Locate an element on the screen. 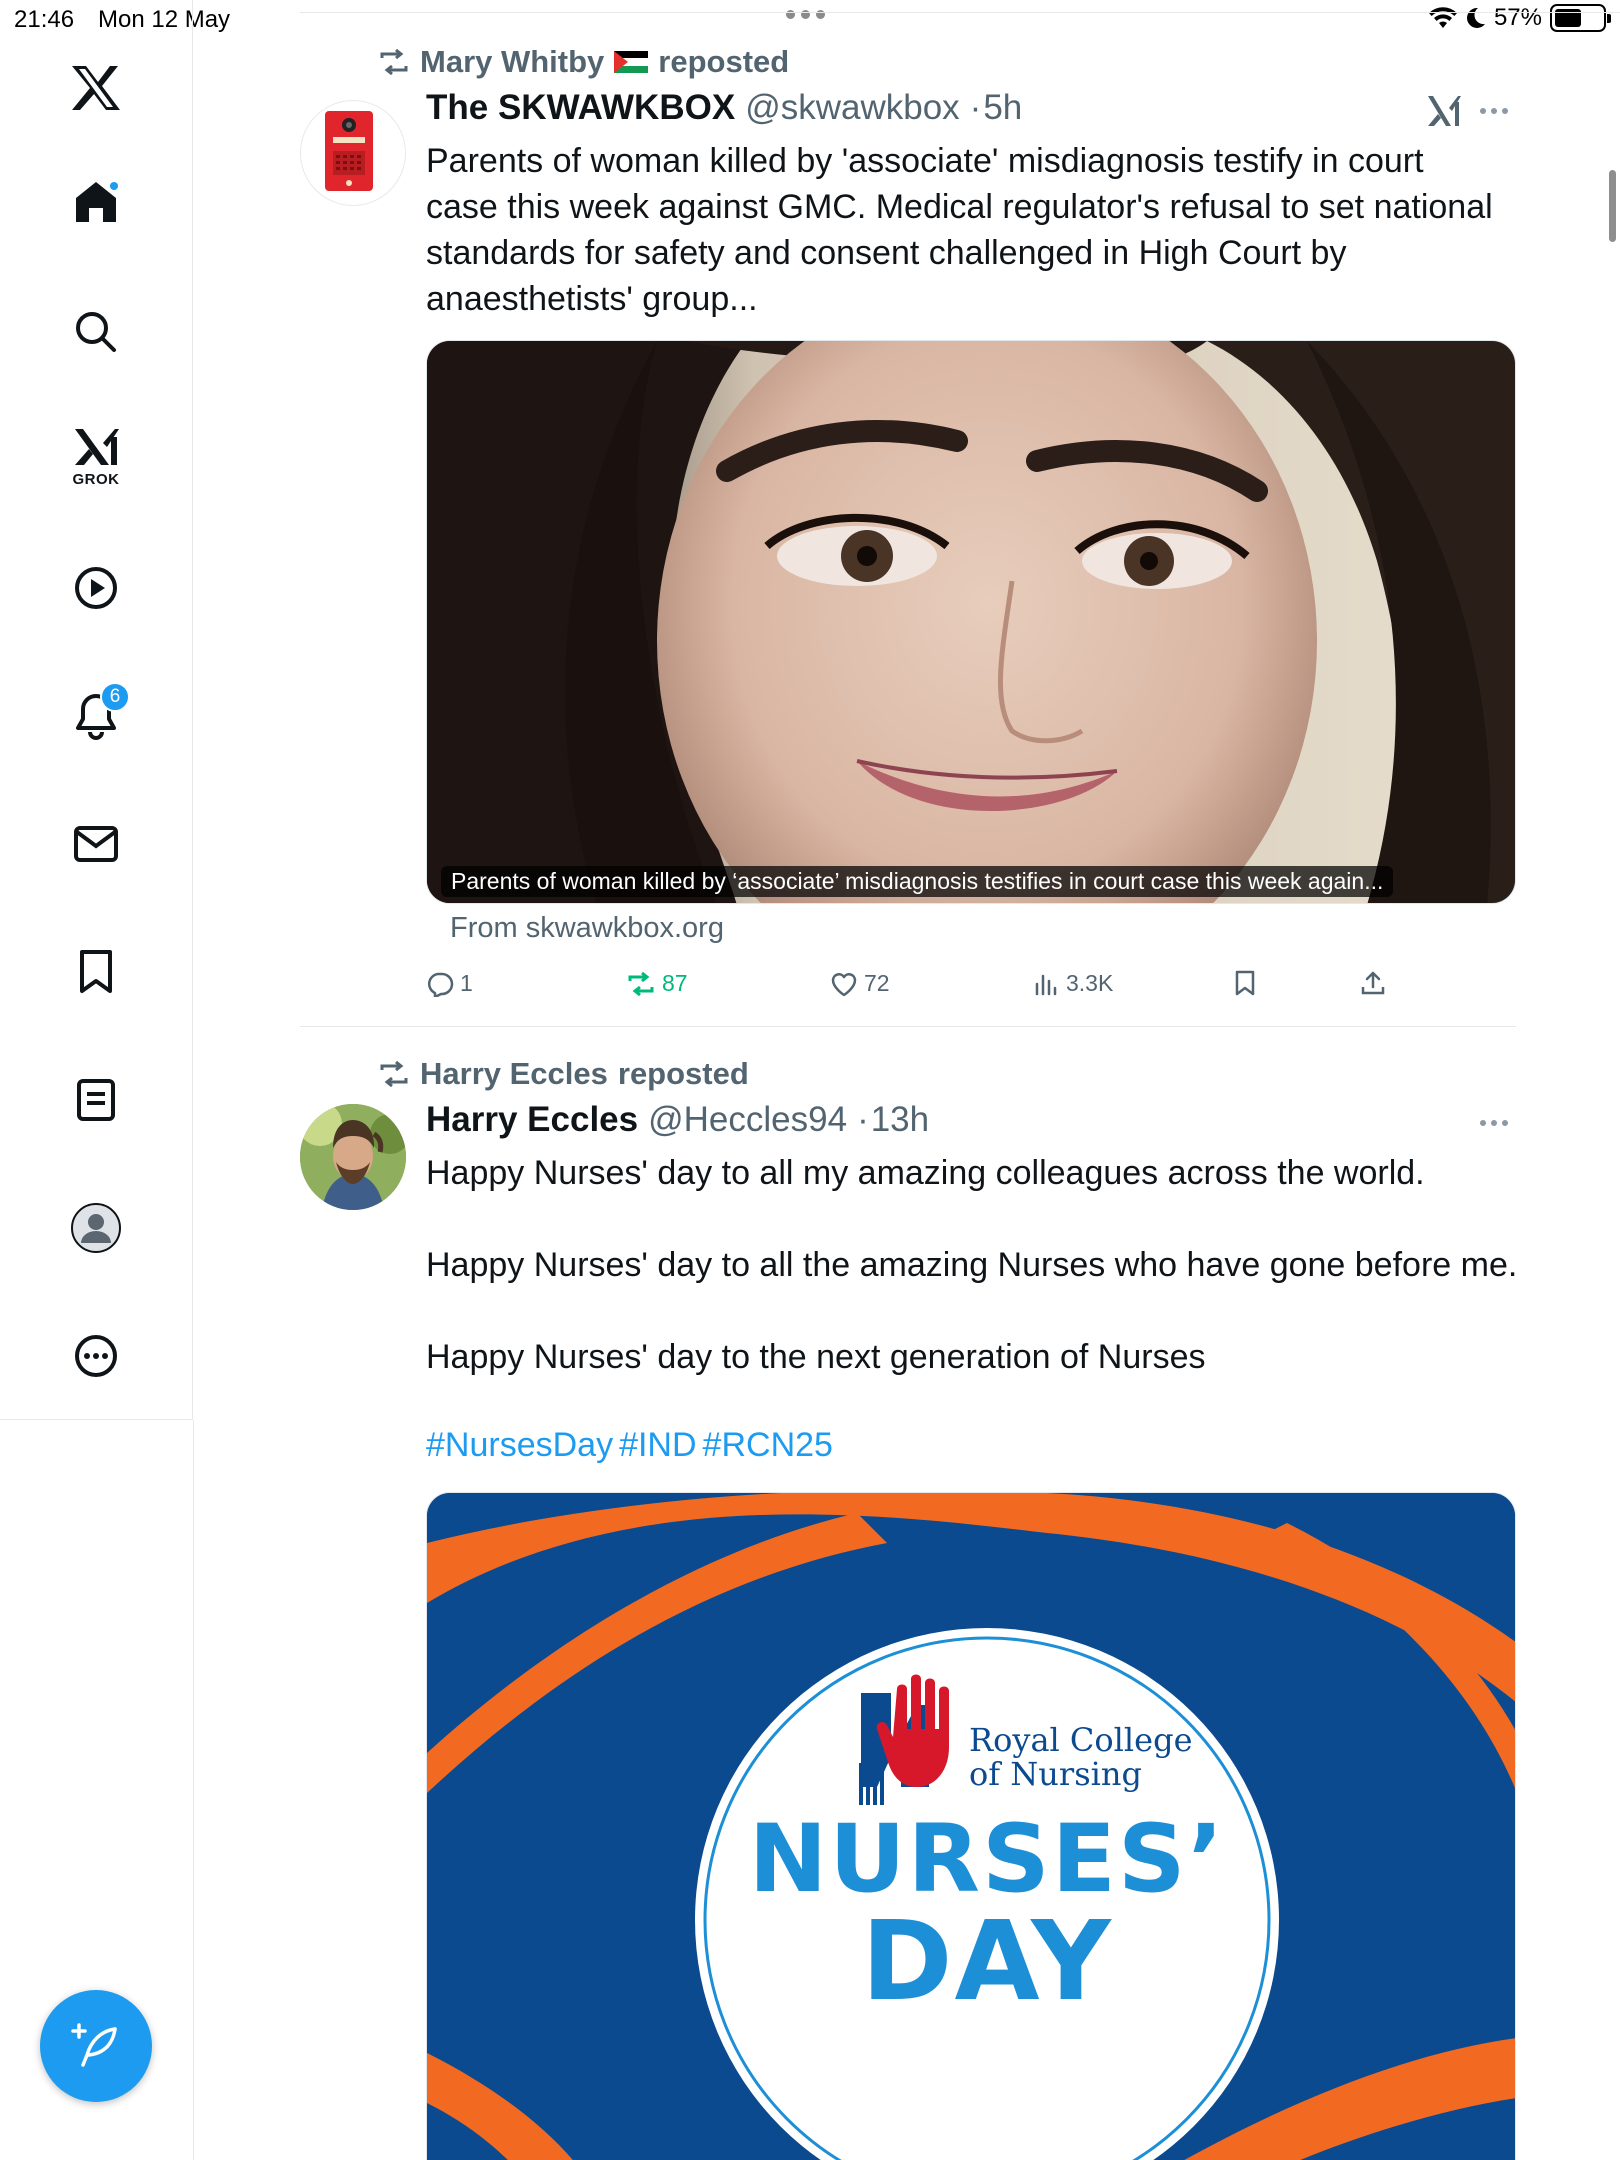 This screenshot has height=2160, width=1620. views-button: 3.3K is located at coordinates (1073, 983).